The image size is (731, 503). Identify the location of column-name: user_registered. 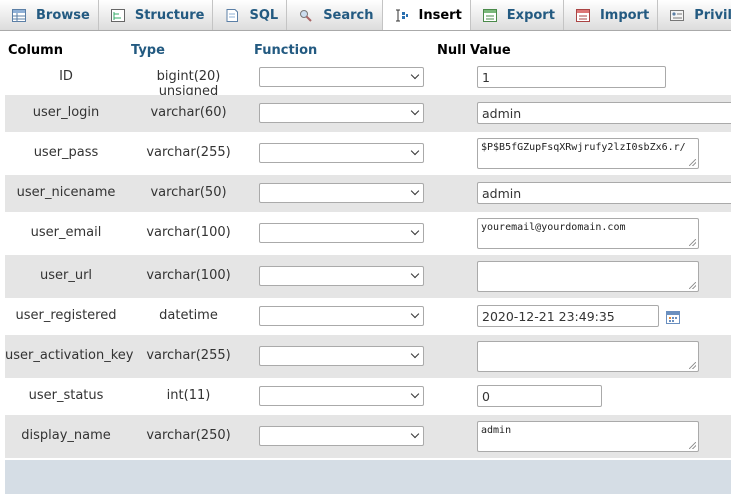
(66, 315).